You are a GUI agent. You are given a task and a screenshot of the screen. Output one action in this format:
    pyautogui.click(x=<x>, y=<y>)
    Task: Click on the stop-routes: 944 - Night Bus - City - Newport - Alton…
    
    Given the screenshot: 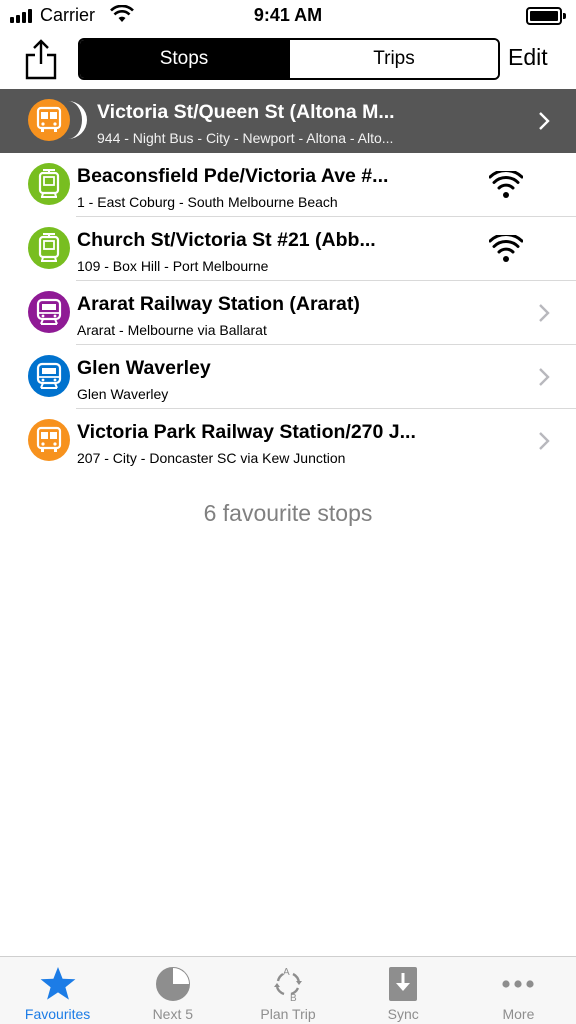 What is the action you would take?
    pyautogui.click(x=245, y=138)
    